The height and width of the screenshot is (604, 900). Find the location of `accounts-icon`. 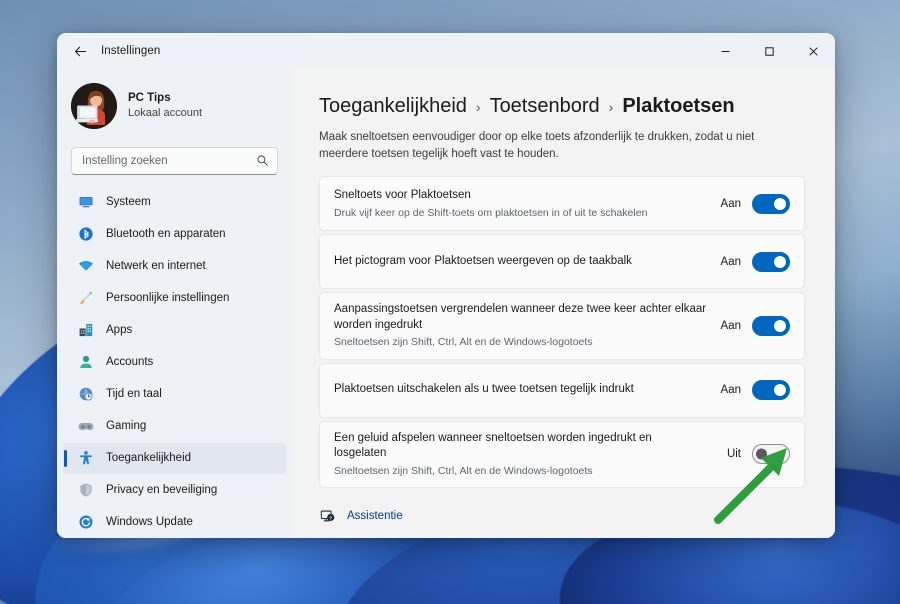

accounts-icon is located at coordinates (85, 362).